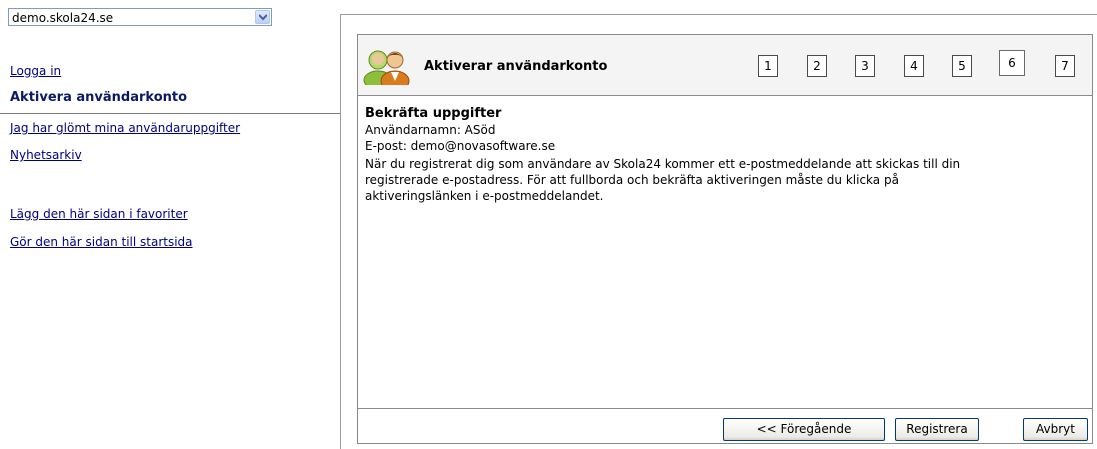  Describe the element at coordinates (101, 242) in the screenshot. I see `nav-startpage-link: Gör den här sidan till startsida` at that location.